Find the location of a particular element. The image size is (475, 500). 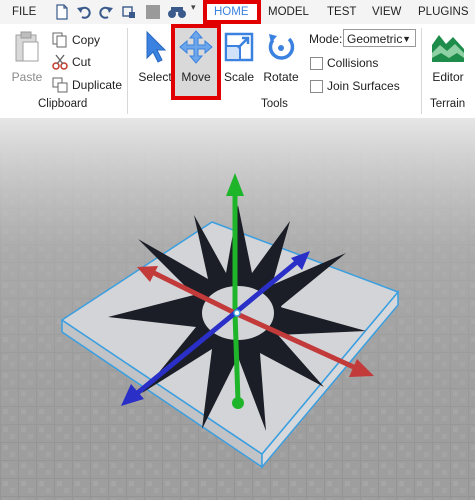

collisions-toggle: Collisions is located at coordinates (364, 63).